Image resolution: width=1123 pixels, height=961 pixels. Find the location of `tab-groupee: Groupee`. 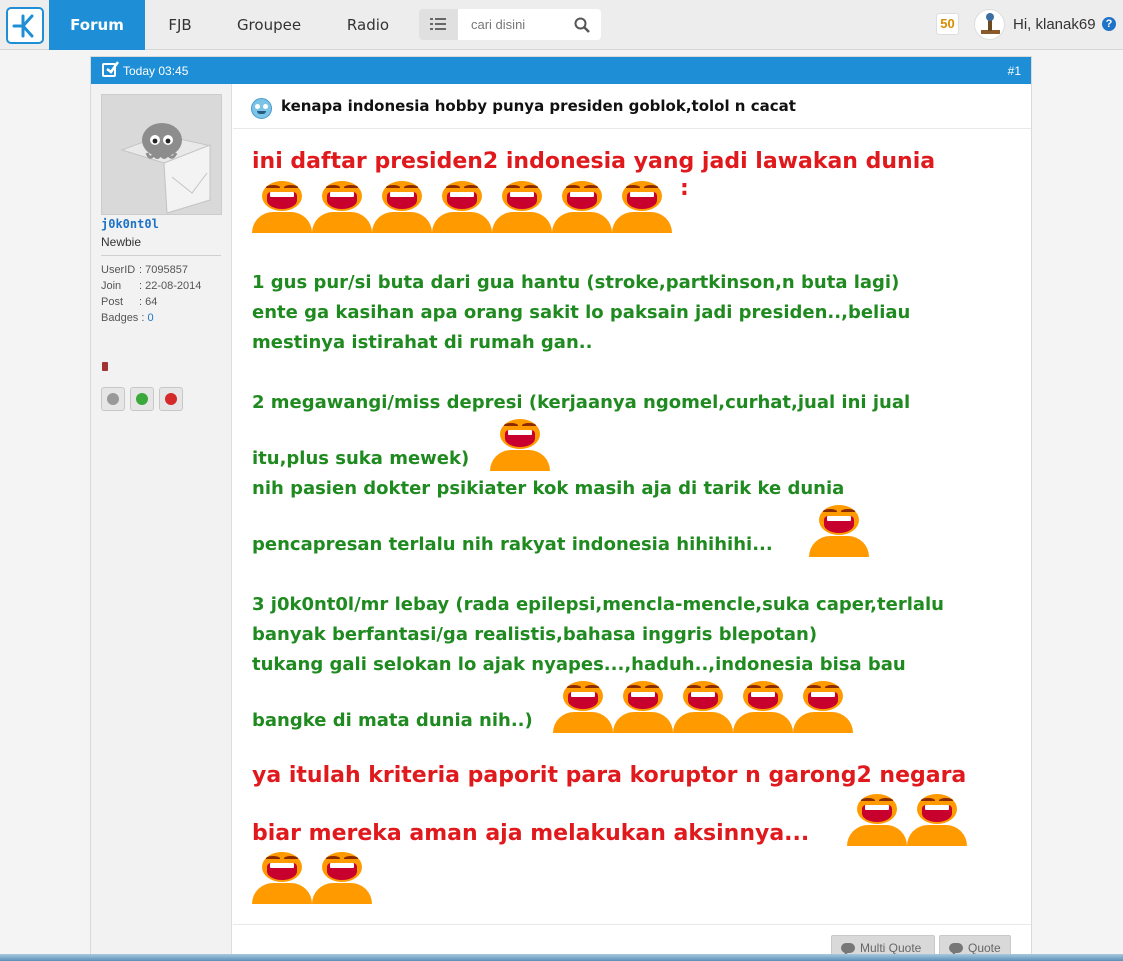

tab-groupee: Groupee is located at coordinates (269, 25).